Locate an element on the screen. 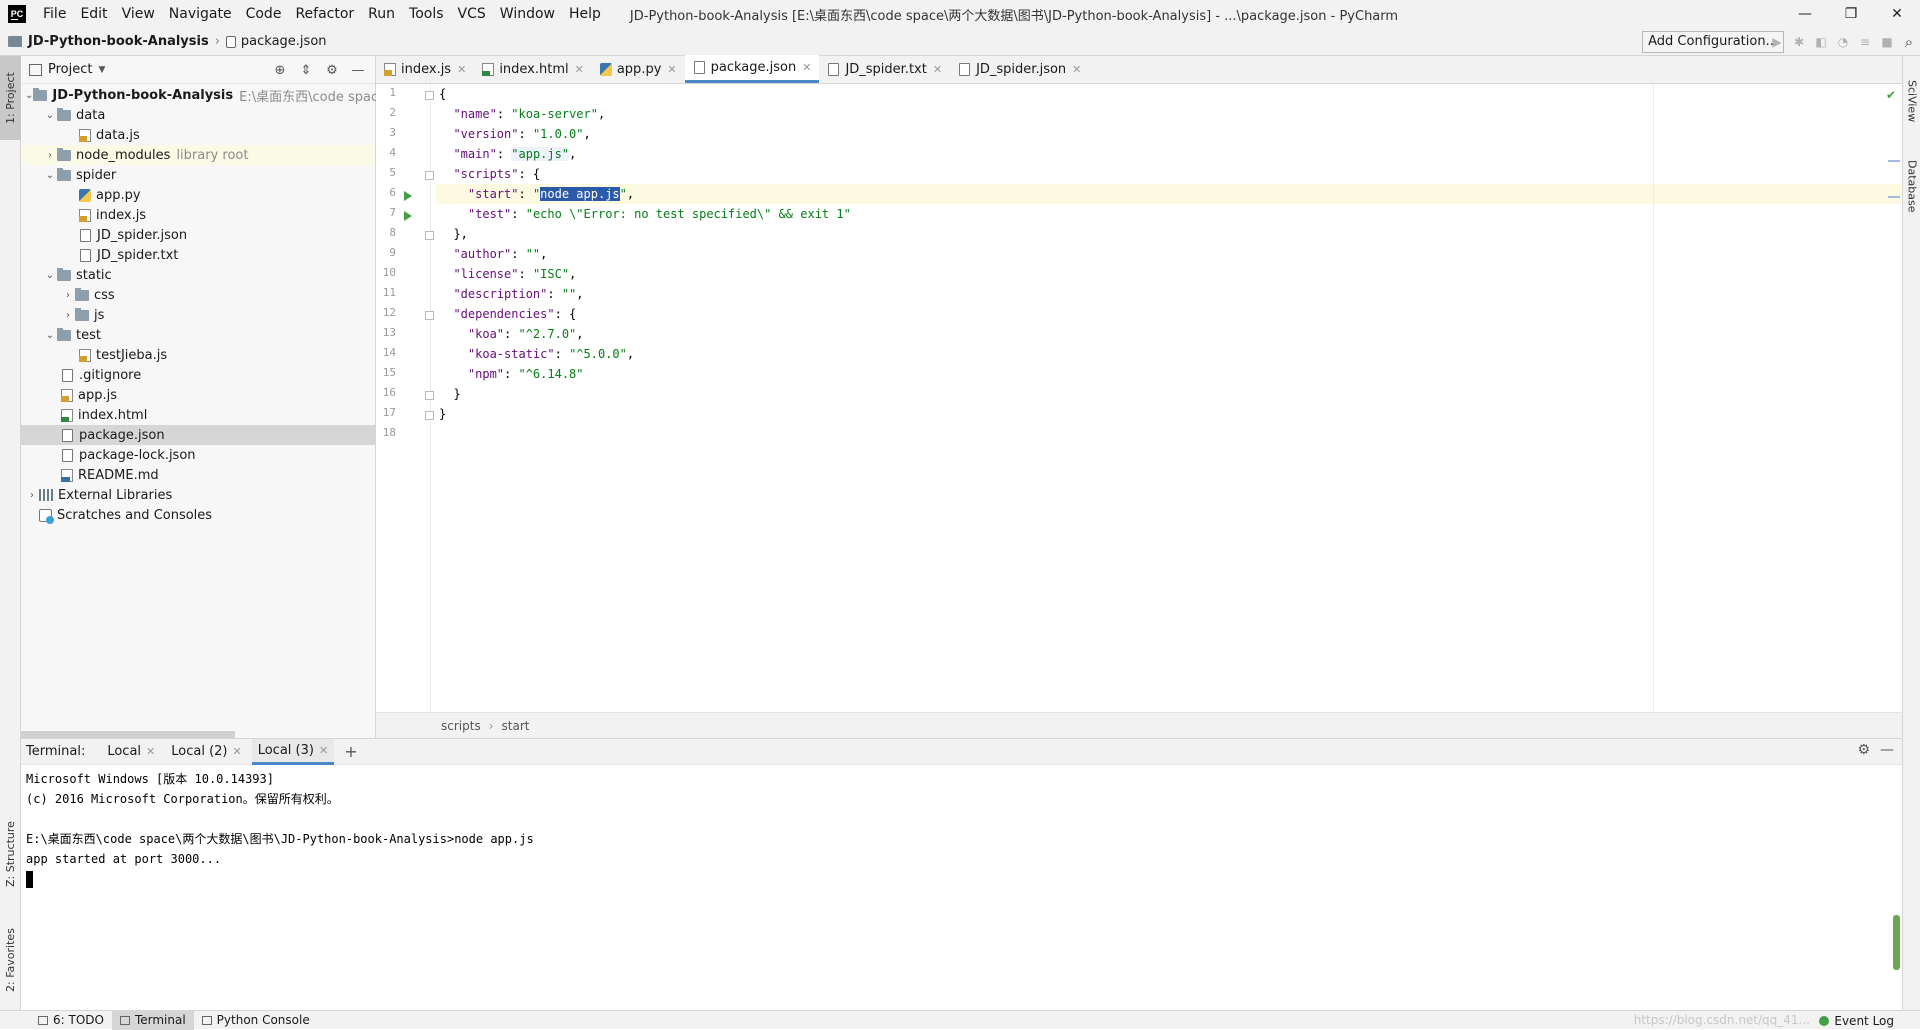  todo-tool-button: 6: TODO is located at coordinates (71, 1020).